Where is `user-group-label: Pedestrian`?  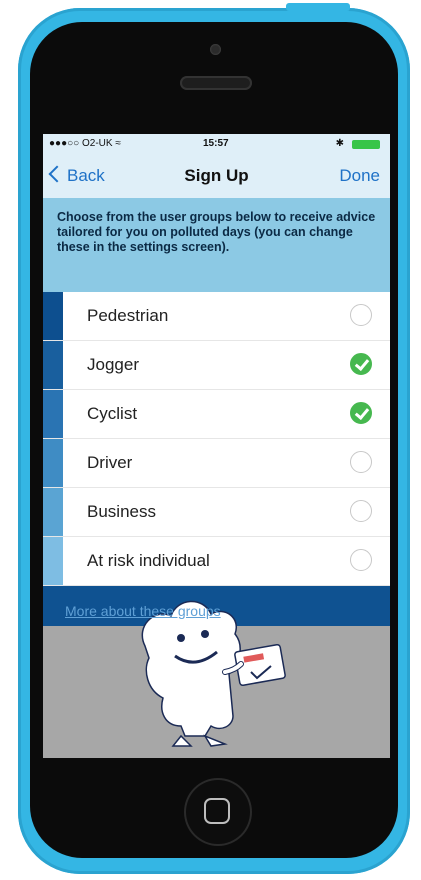 user-group-label: Pedestrian is located at coordinates (128, 315).